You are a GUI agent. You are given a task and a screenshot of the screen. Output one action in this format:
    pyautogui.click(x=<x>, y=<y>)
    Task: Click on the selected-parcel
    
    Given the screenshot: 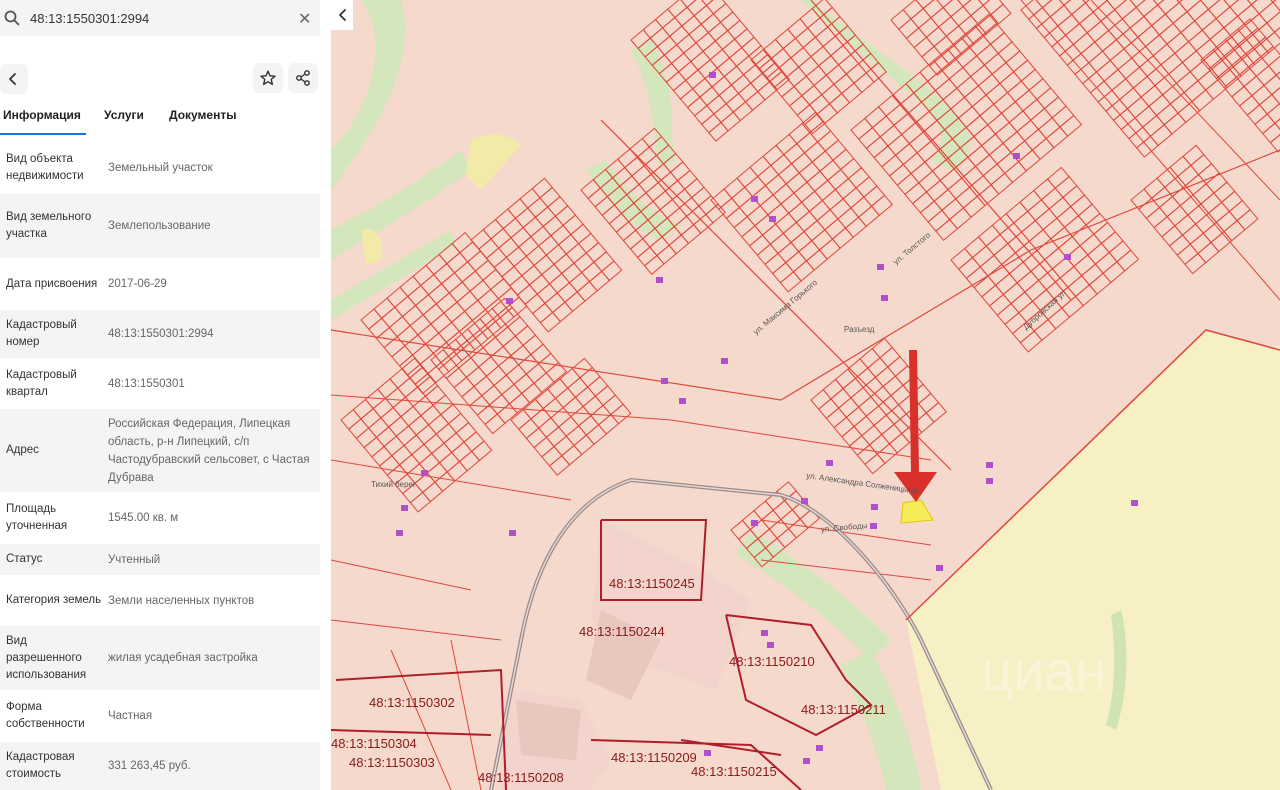 What is the action you would take?
    pyautogui.click(x=917, y=511)
    